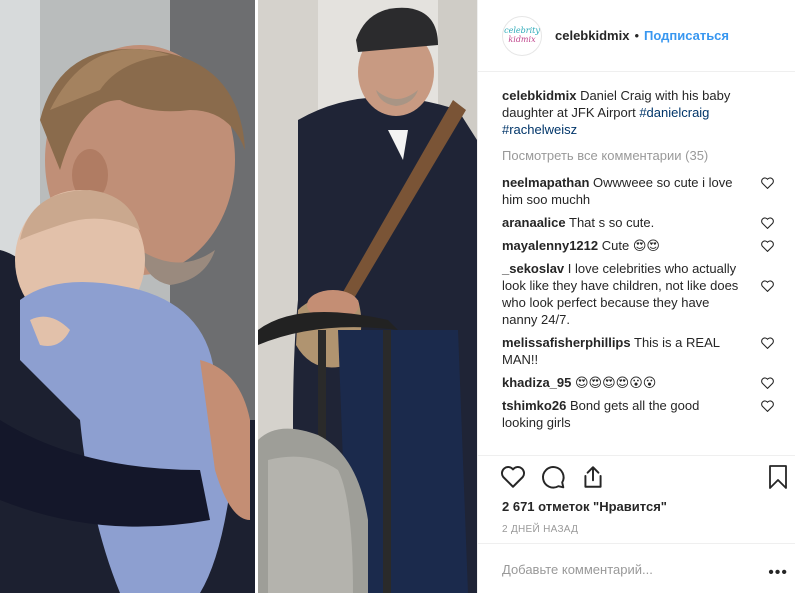 The width and height of the screenshot is (795, 593). I want to click on hashtag-link: #danielcraig, so click(674, 112).